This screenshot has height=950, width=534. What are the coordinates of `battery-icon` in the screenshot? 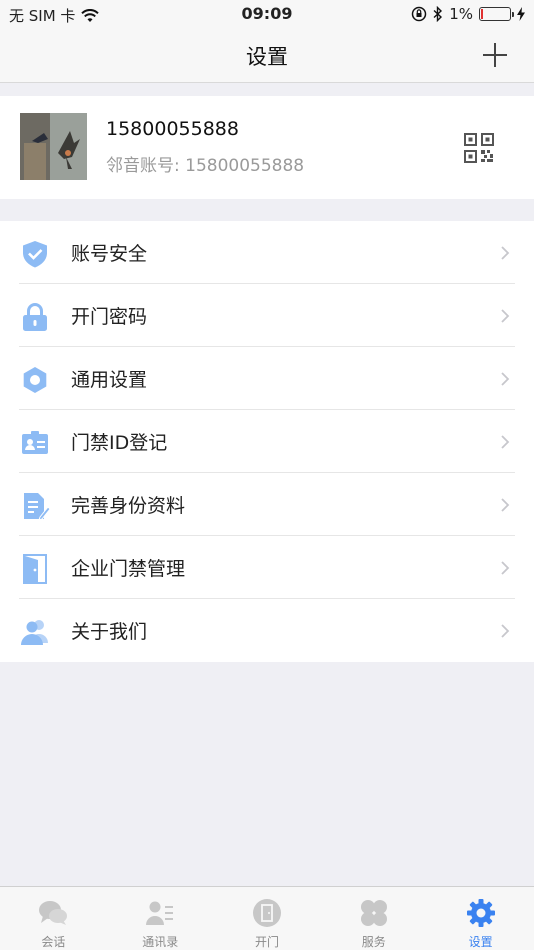 It's located at (496, 14).